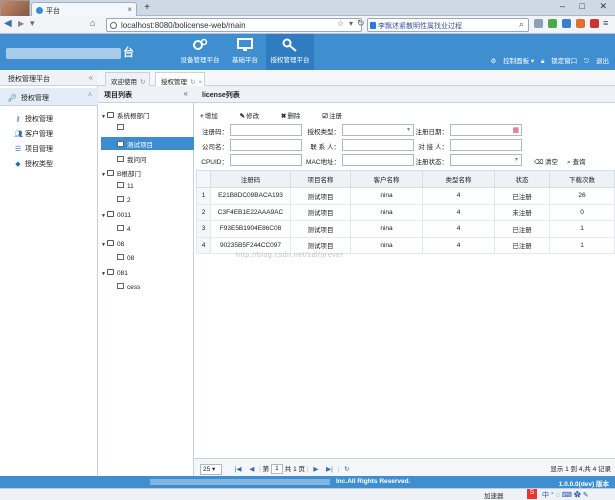 The width and height of the screenshot is (615, 500). I want to click on accelerator-label: 加速器, so click(494, 495).